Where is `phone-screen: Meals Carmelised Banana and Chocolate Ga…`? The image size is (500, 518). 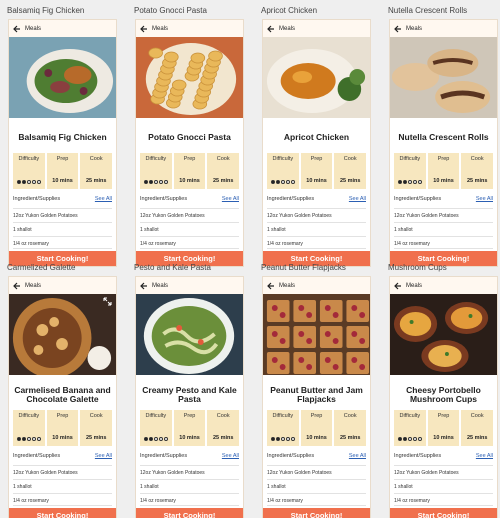 phone-screen: Meals Carmelised Banana and Chocolate Ga… is located at coordinates (62, 397).